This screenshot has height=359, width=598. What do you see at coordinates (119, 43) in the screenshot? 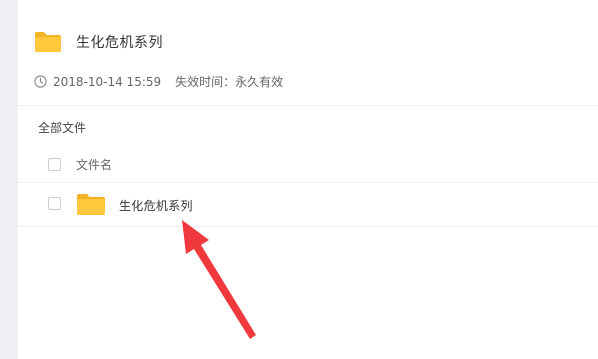
I see `share-title: 生化危机系列` at bounding box center [119, 43].